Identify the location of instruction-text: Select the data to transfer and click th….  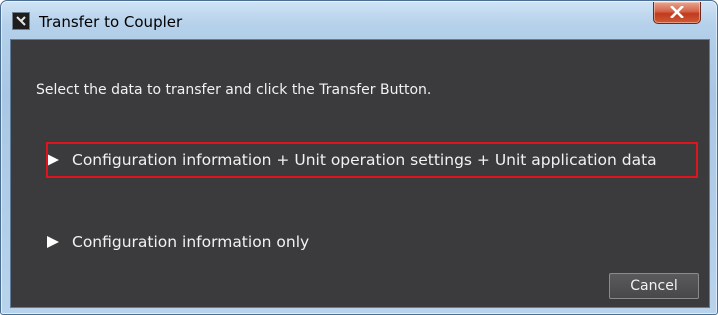
(234, 90).